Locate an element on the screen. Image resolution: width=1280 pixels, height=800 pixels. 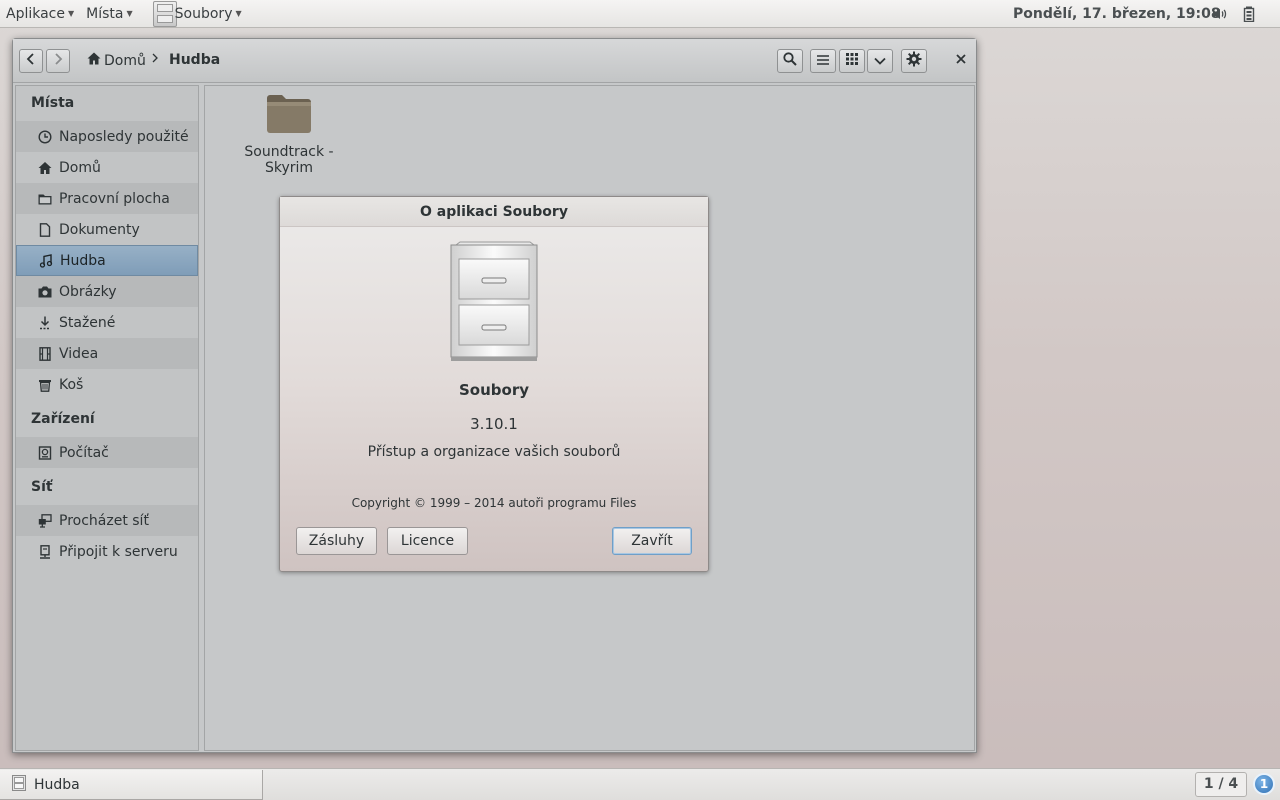
sidebar-heading-places: Místa is located at coordinates (53, 103).